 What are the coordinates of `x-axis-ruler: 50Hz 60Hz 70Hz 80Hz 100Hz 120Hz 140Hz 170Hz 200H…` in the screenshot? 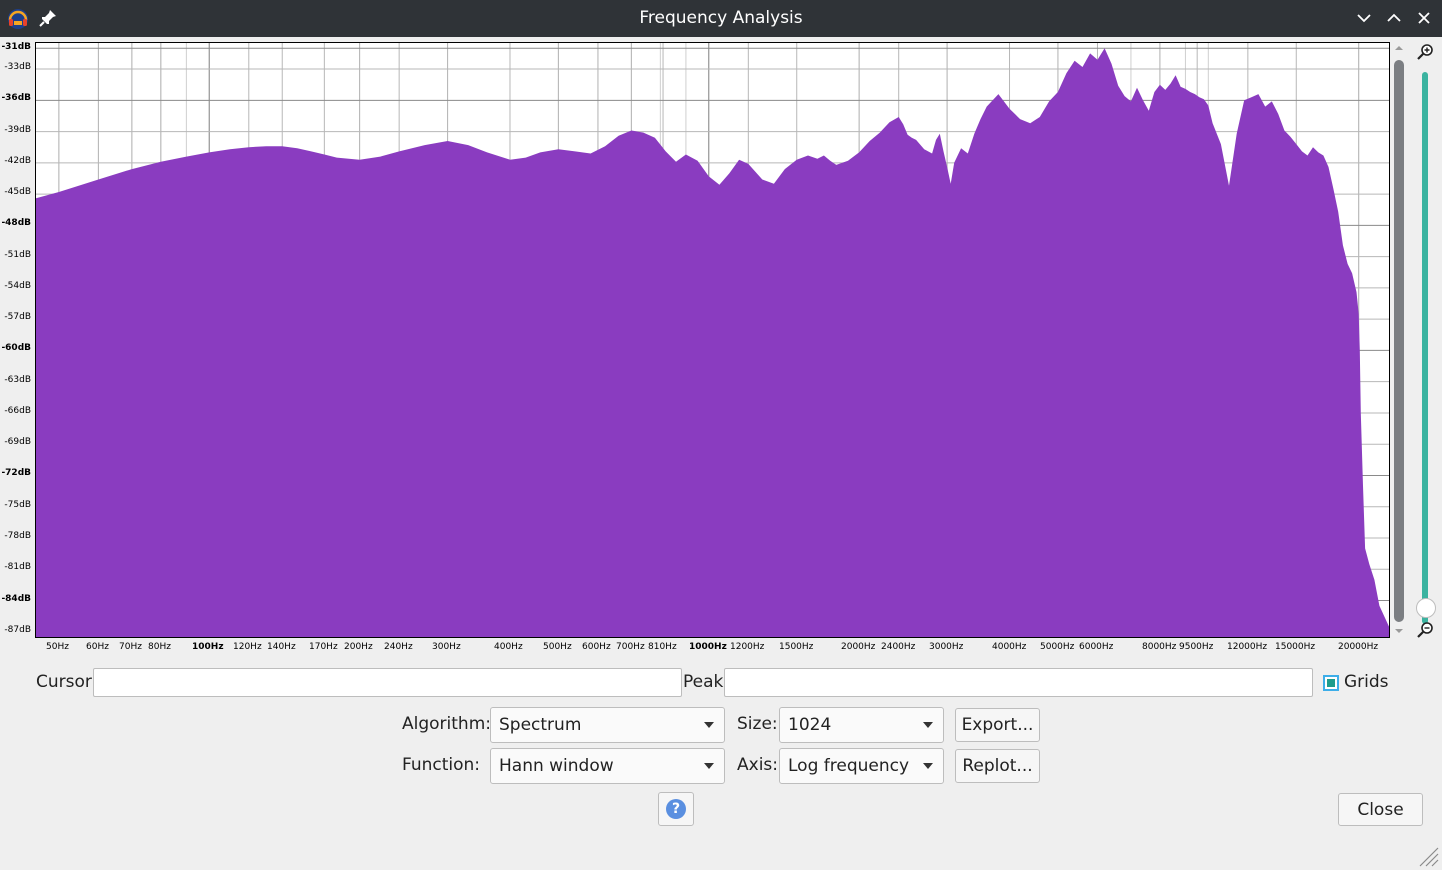 It's located at (712, 649).